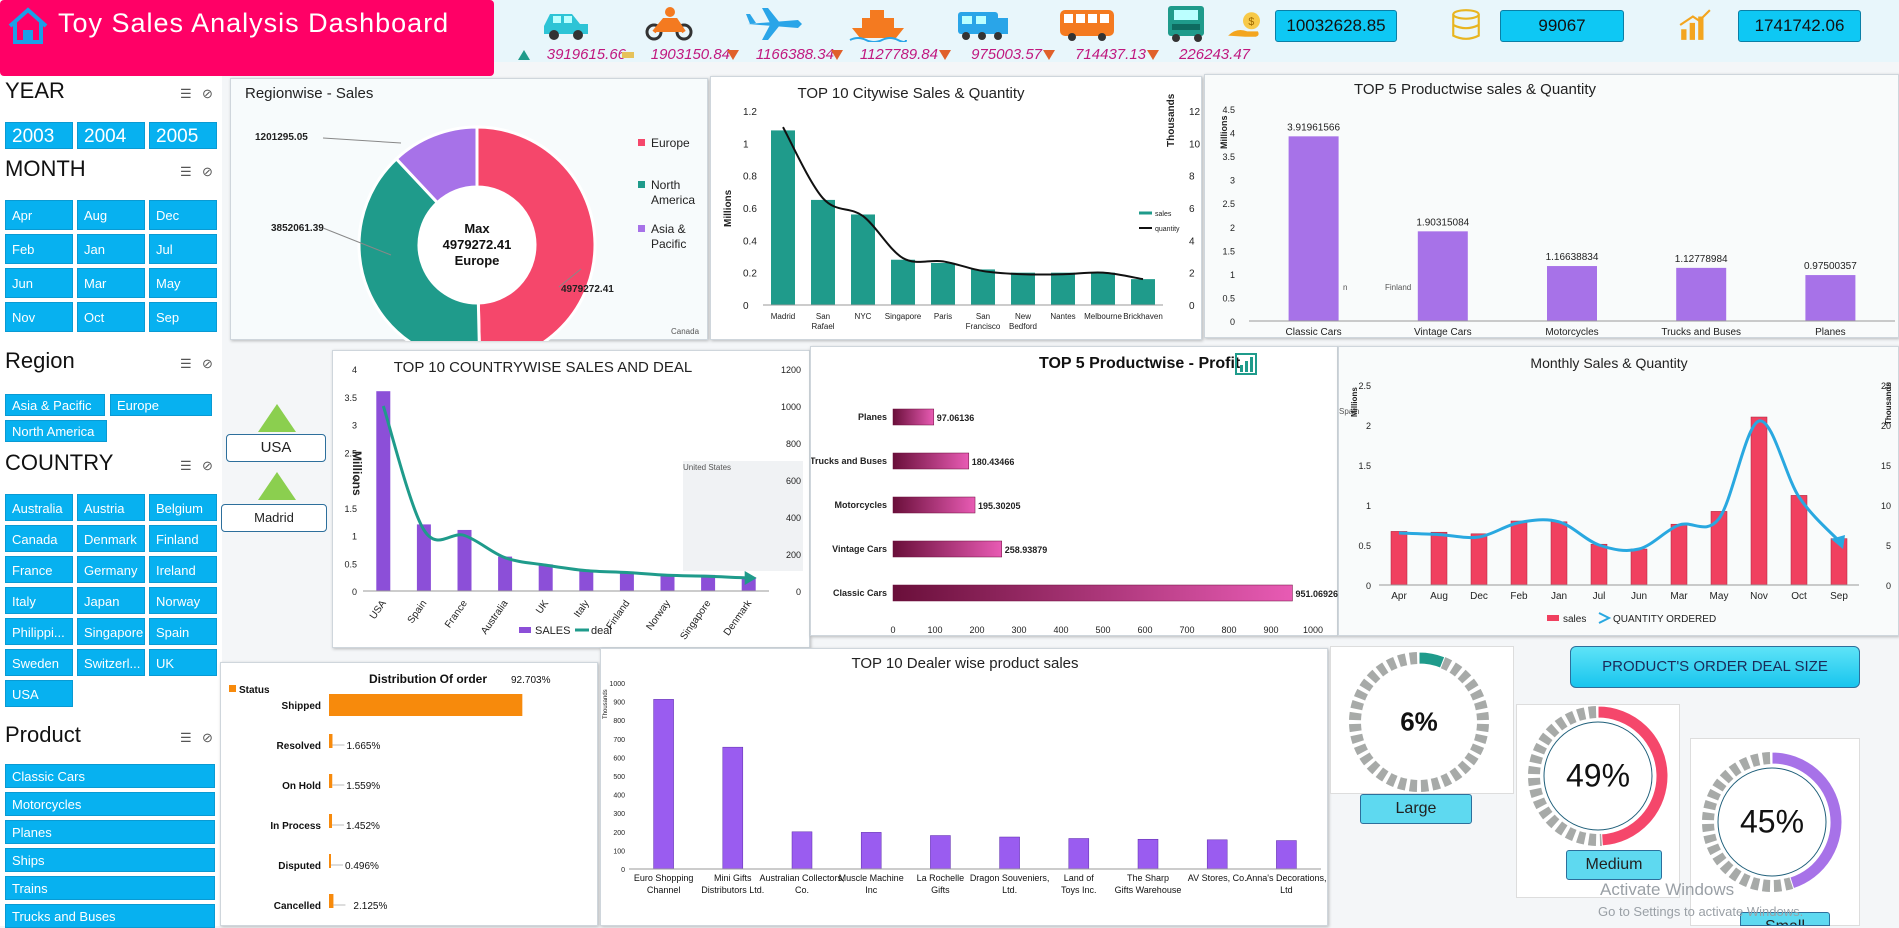  Describe the element at coordinates (39, 600) in the screenshot. I see `country-item: Italy` at that location.